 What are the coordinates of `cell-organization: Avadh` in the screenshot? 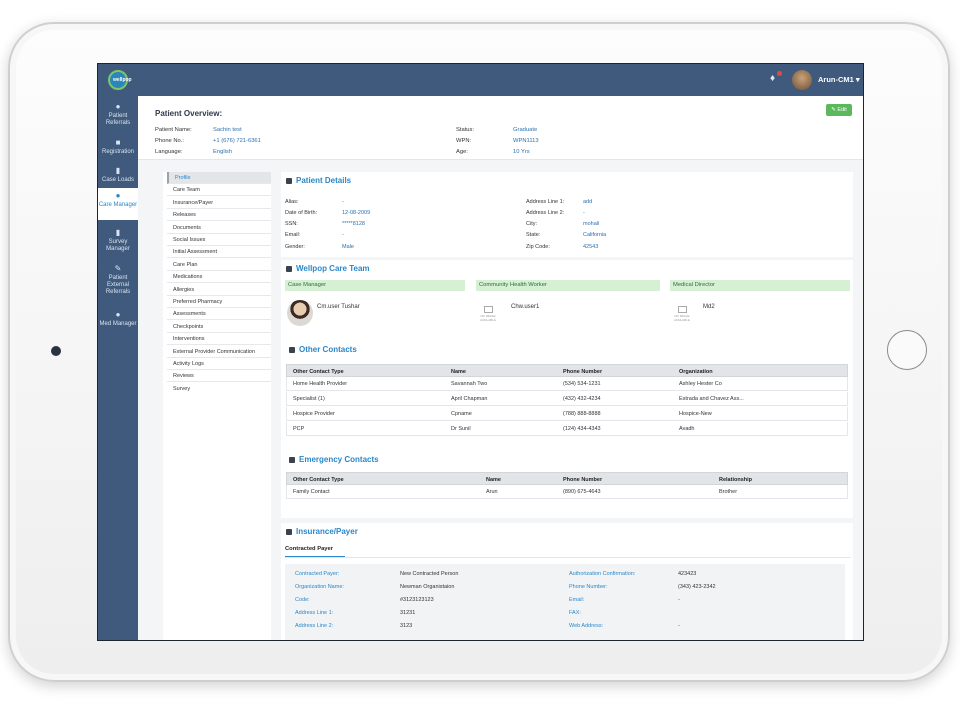 It's located at (687, 429).